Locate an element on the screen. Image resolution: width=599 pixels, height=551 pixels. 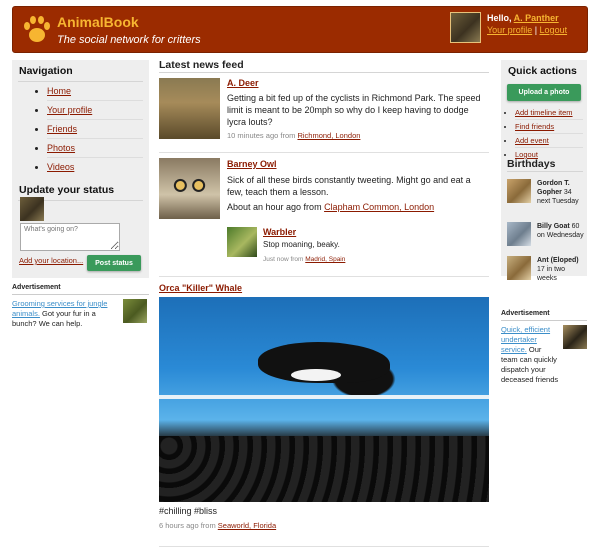
greeting-text: Hello, is located at coordinates (500, 18).